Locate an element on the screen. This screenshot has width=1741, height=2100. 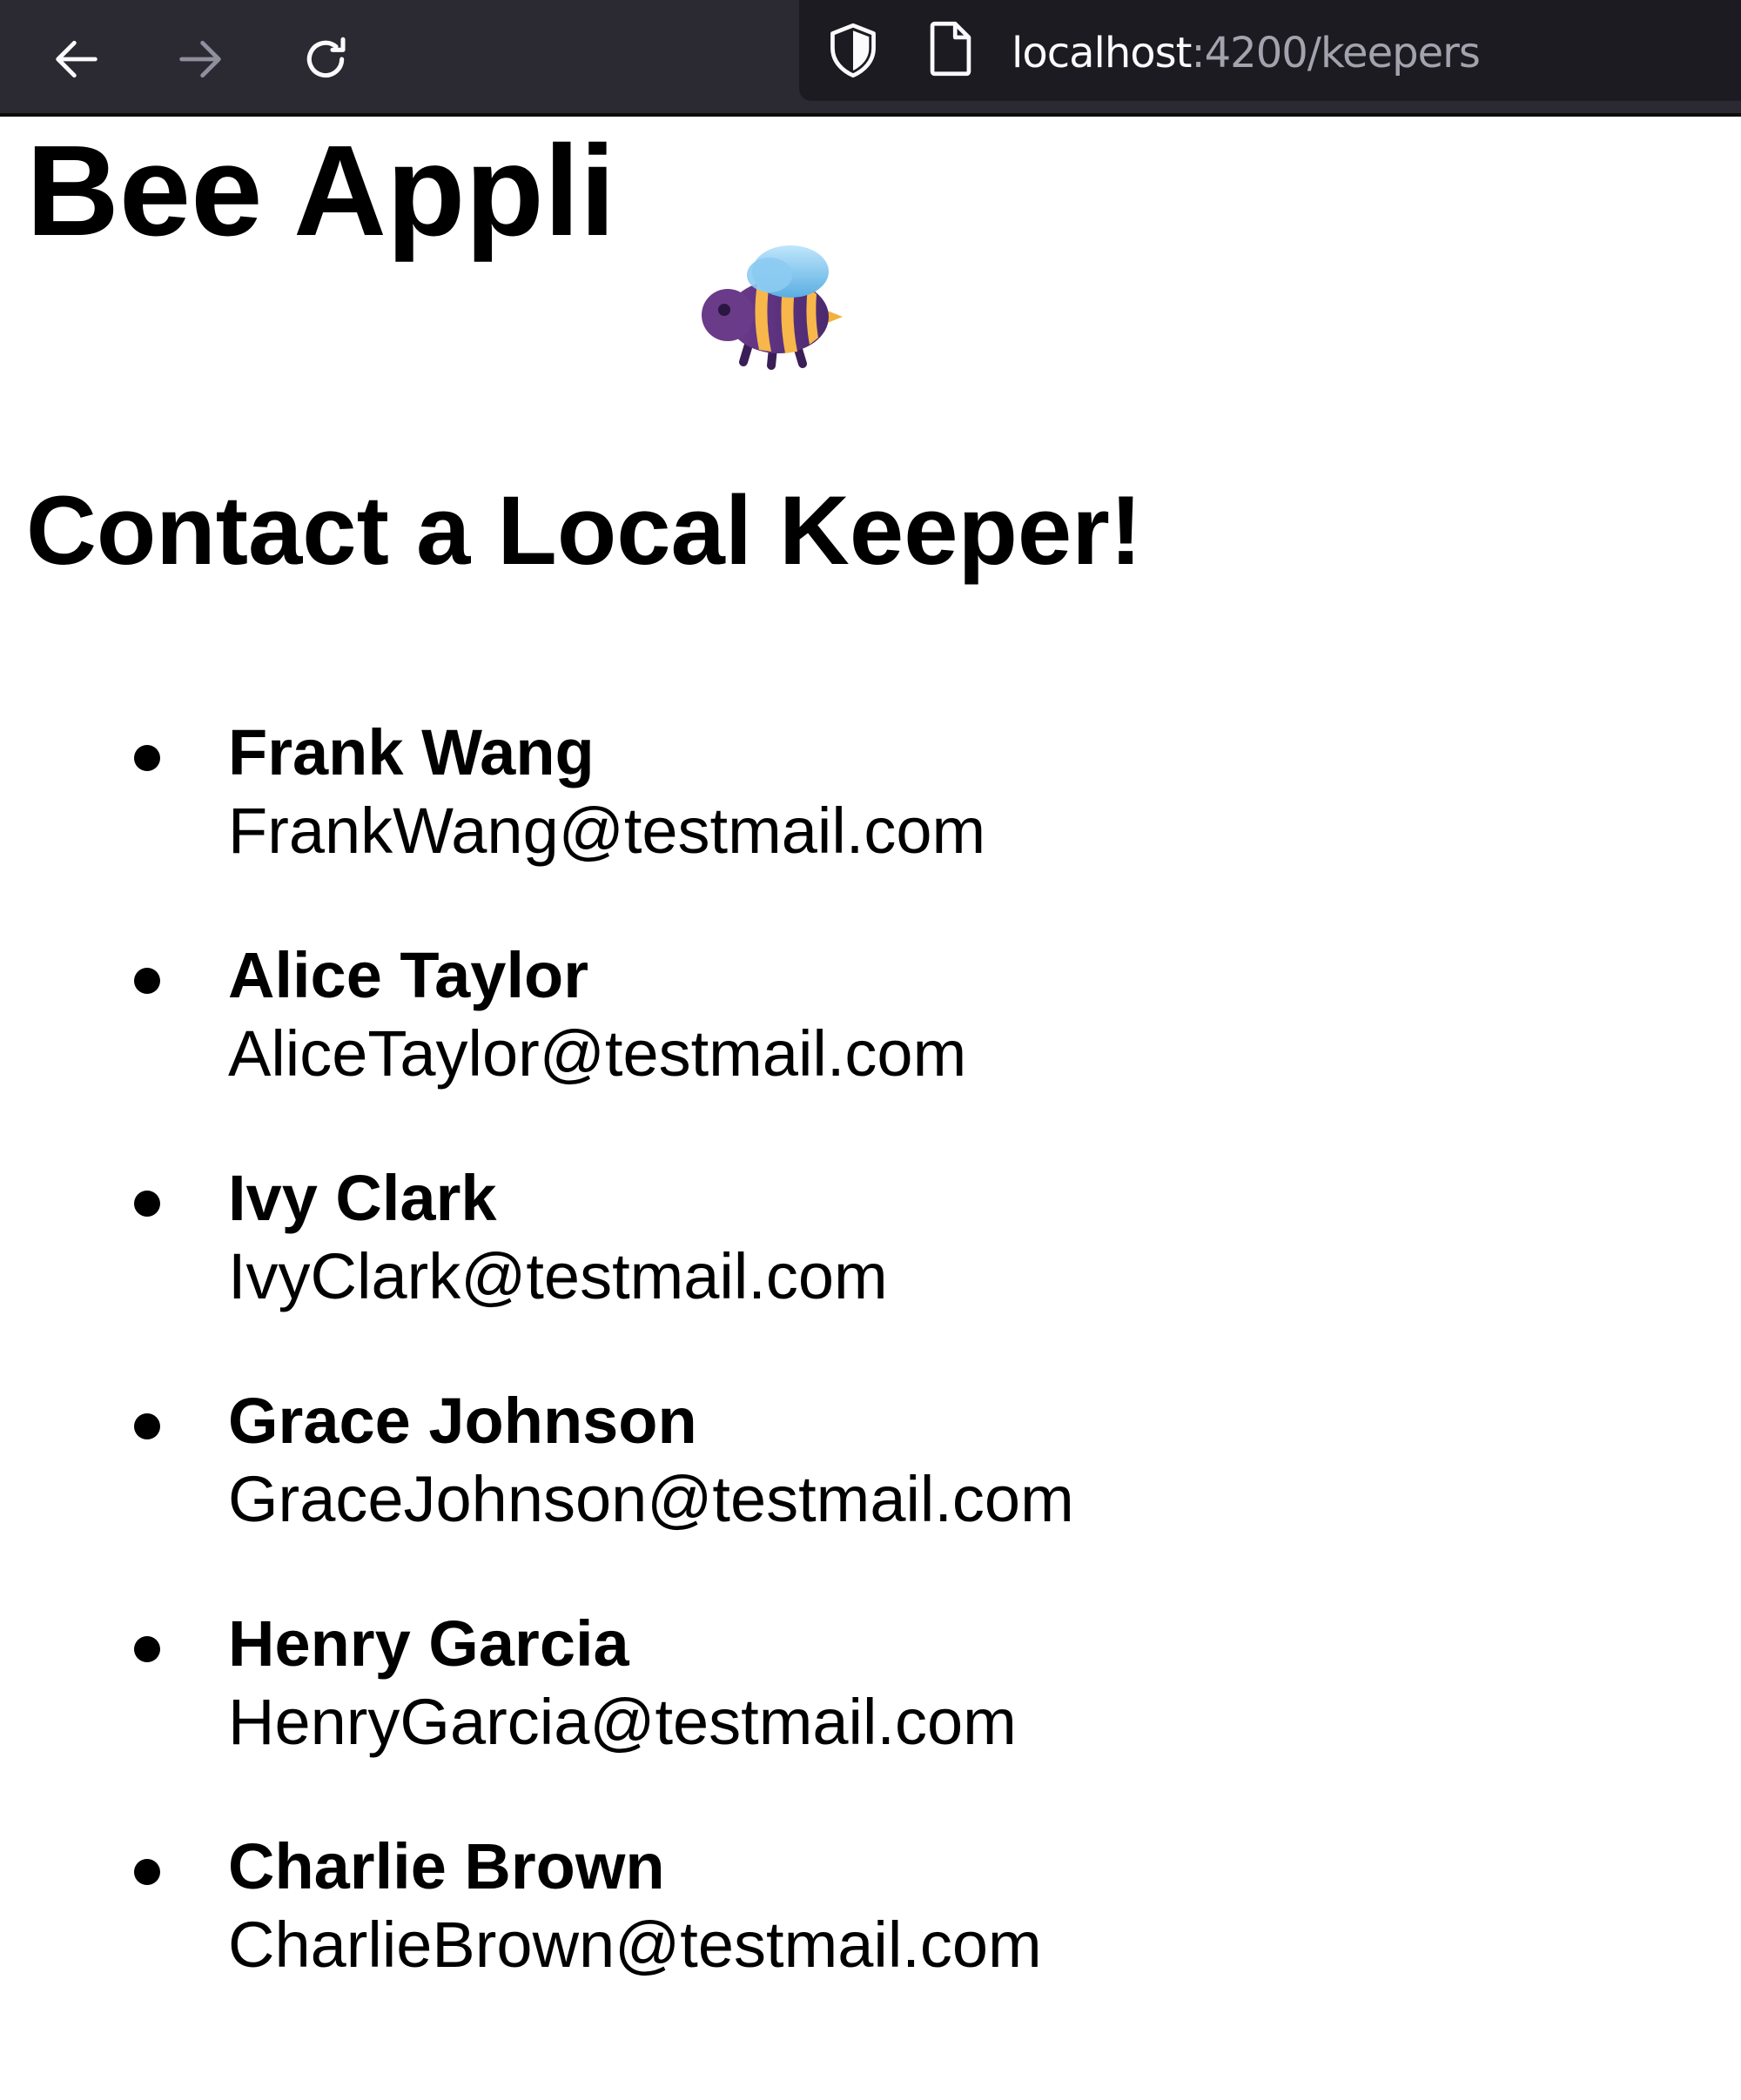
arrow-left-icon is located at coordinates (77, 59).